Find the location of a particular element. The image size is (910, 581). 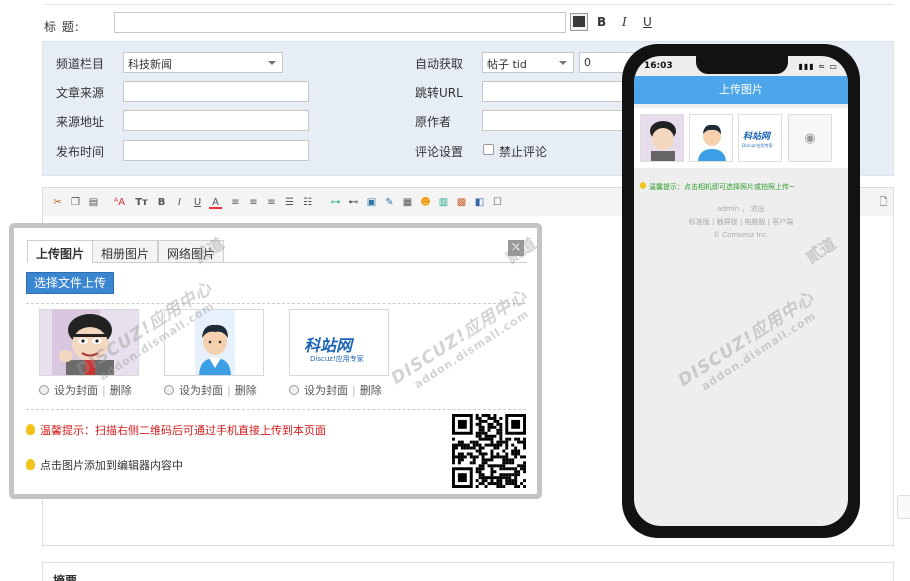

align-left-icon: ≡ is located at coordinates (235, 202).